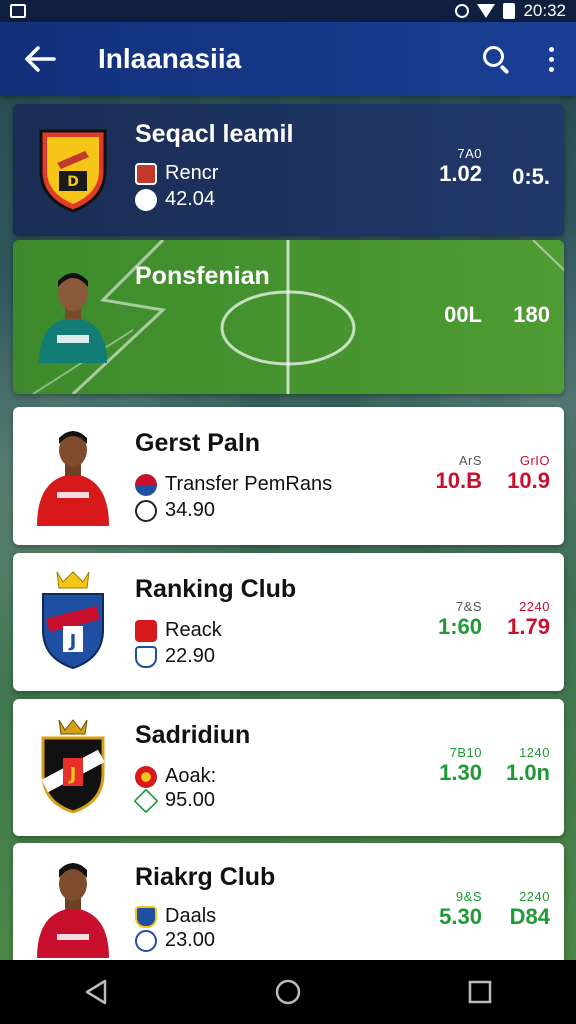  I want to click on club-name: Sadridiun, so click(193, 735).